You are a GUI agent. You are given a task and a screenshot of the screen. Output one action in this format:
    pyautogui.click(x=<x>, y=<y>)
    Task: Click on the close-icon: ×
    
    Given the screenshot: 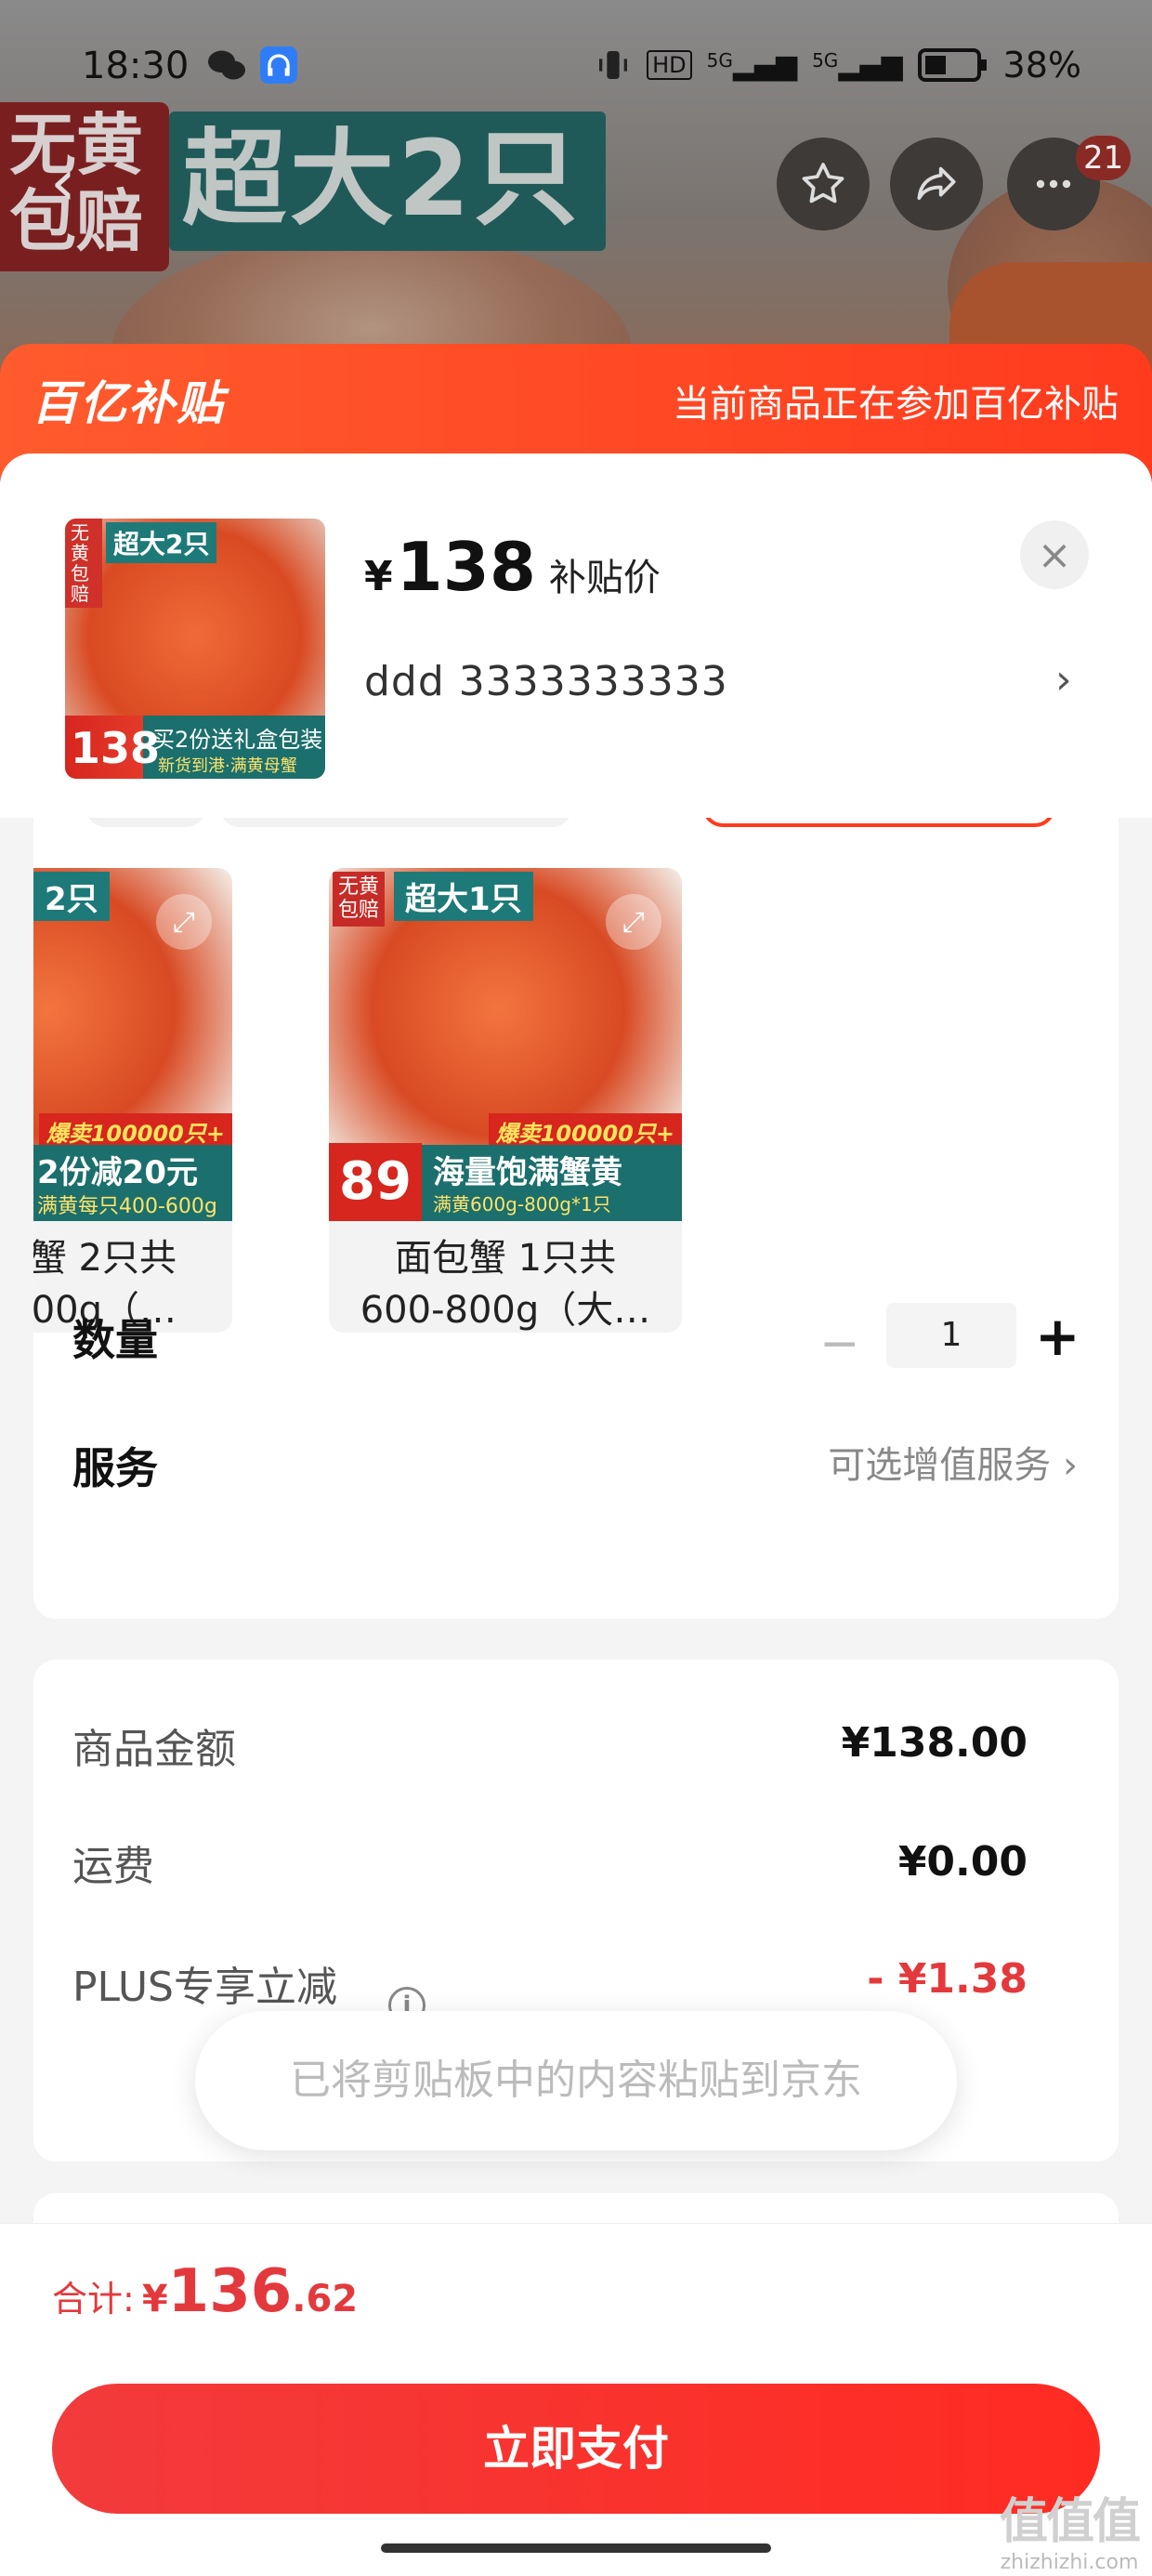 What is the action you would take?
    pyautogui.click(x=1054, y=555)
    